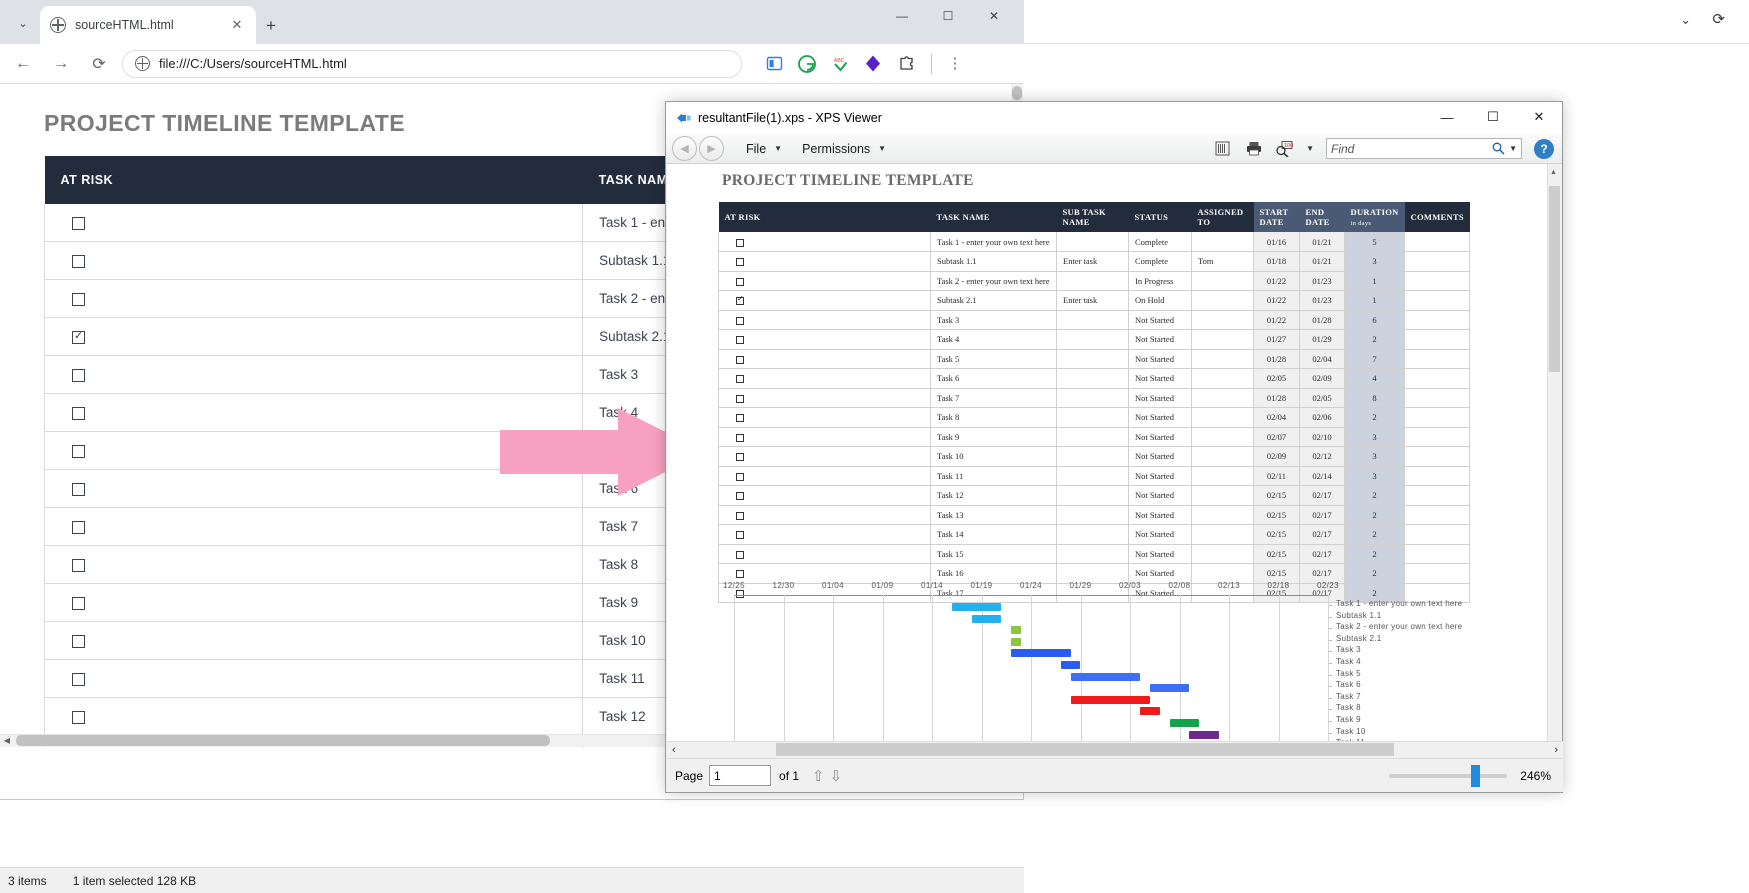  Describe the element at coordinates (432, 63) in the screenshot. I see `address-bar: file:///C:/Users/sourceHTML.html` at that location.